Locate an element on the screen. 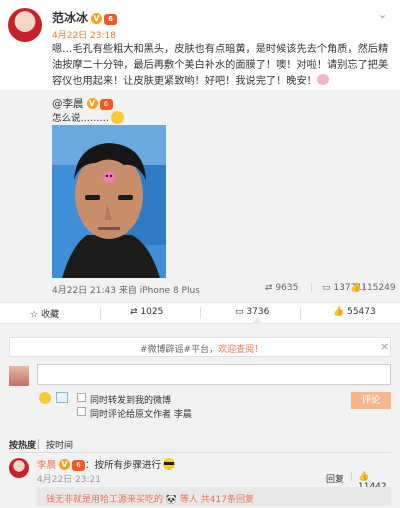 The height and width of the screenshot is (508, 400). notice-prefix: #微博辟谣#平台， is located at coordinates (179, 350).